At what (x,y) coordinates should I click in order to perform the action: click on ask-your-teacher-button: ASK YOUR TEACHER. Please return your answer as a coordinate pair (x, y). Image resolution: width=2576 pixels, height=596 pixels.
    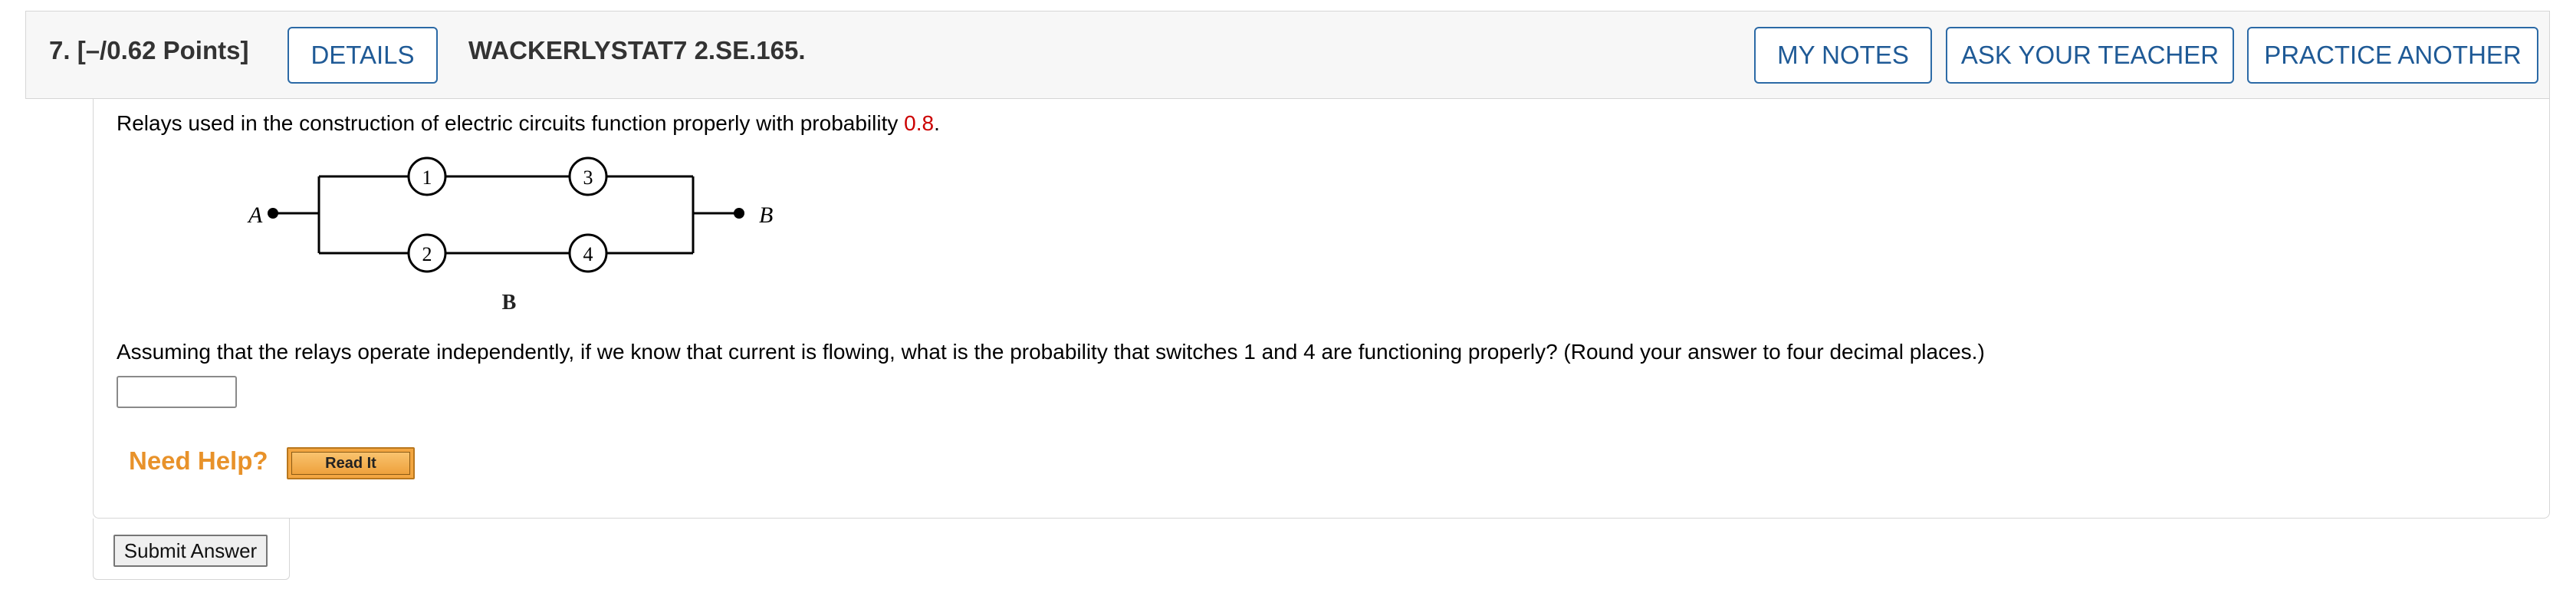
    Looking at the image, I should click on (2090, 55).